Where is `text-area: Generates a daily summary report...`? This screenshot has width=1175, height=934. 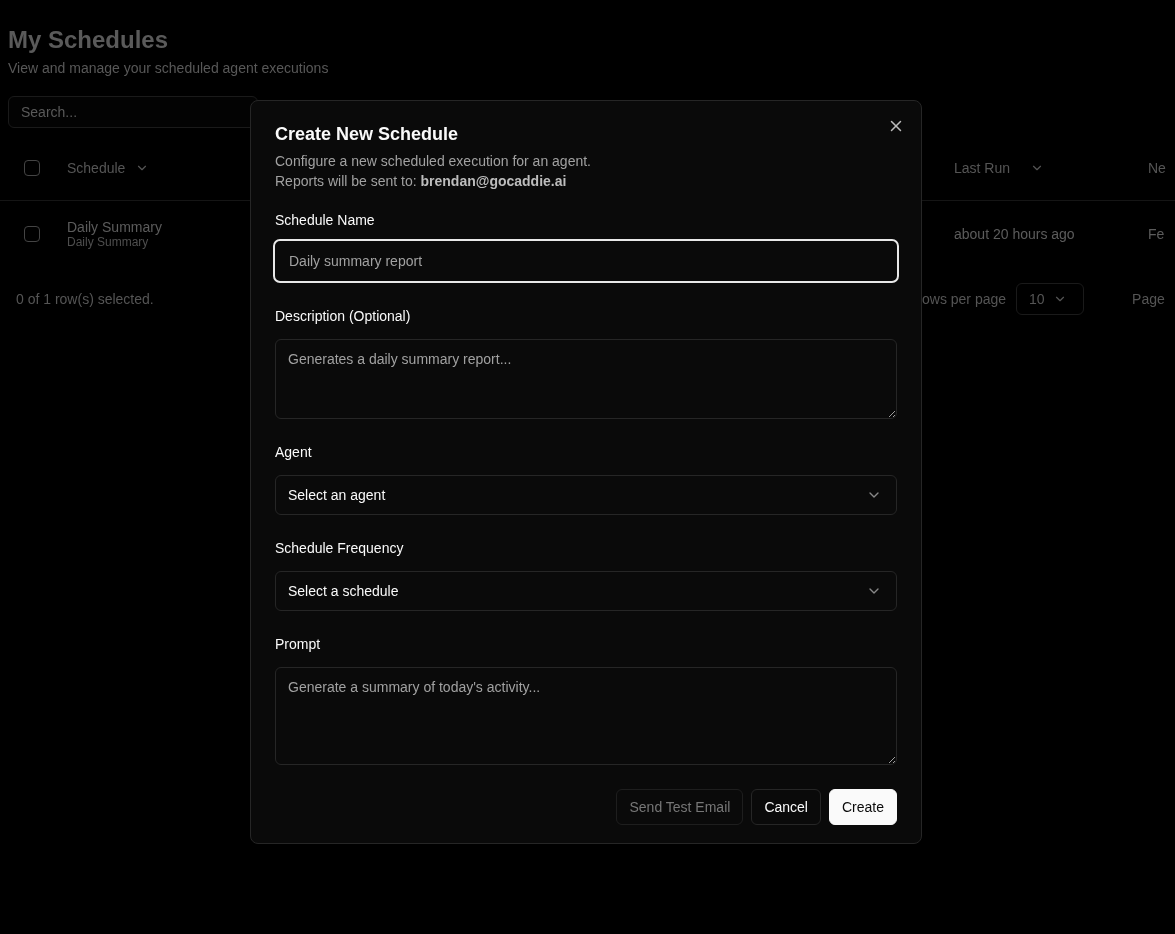
text-area: Generates a daily summary report... is located at coordinates (586, 379).